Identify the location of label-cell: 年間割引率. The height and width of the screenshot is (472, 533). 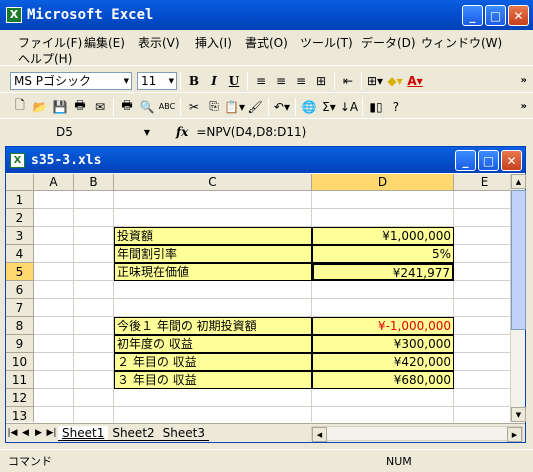
(213, 254).